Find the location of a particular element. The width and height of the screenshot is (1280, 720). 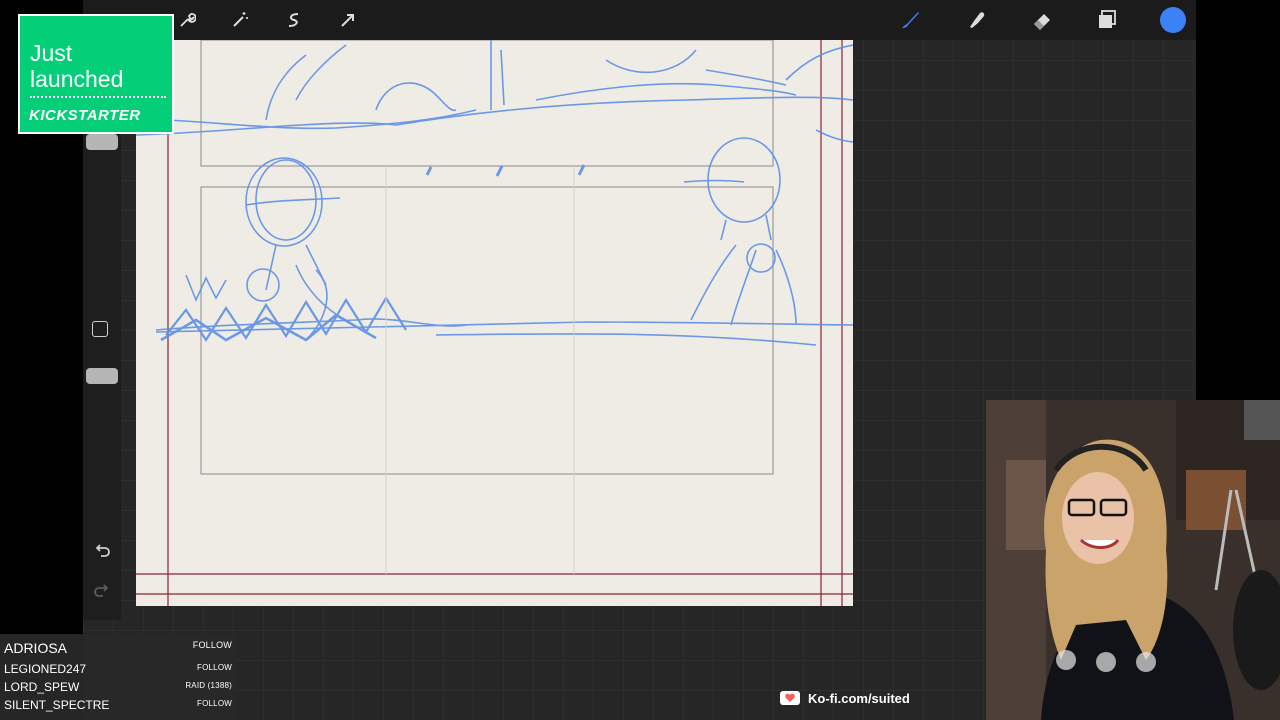

kofi-url: Ko-fi.com/suited is located at coordinates (859, 698).